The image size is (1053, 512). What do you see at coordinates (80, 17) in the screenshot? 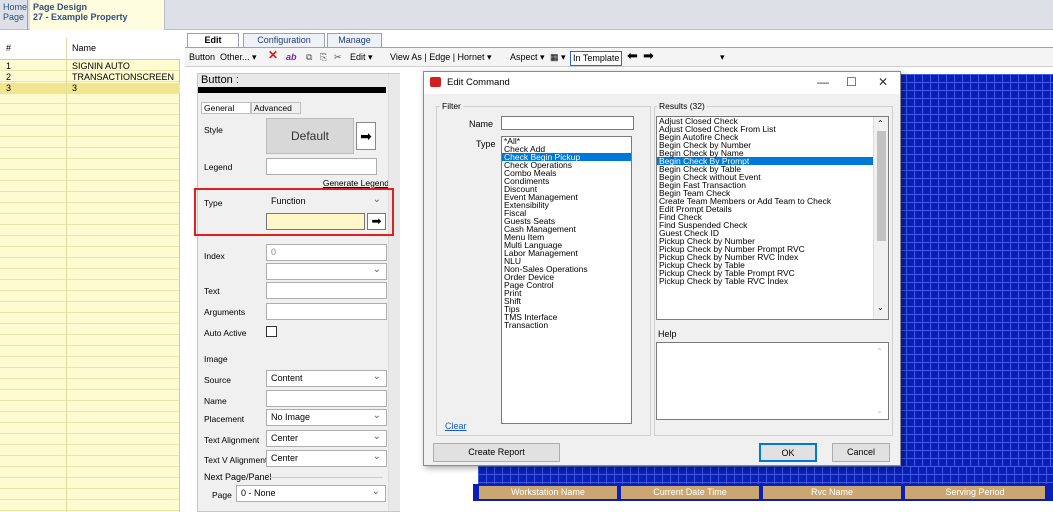
I see `breadcrumb-page-sub: 27 - Example Property` at bounding box center [80, 17].